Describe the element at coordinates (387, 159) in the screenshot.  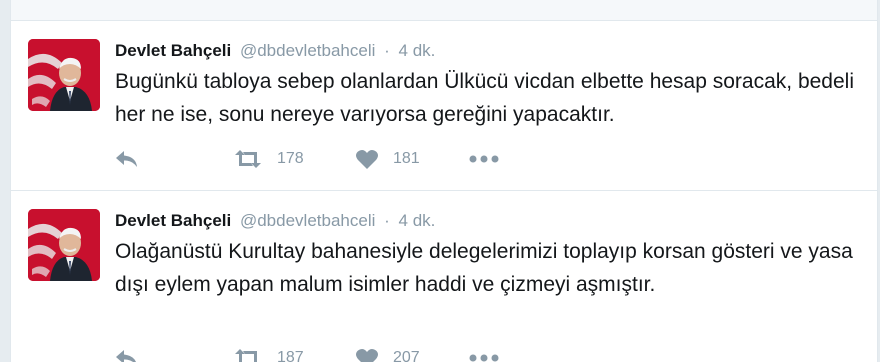
I see `like-button: 181` at that location.